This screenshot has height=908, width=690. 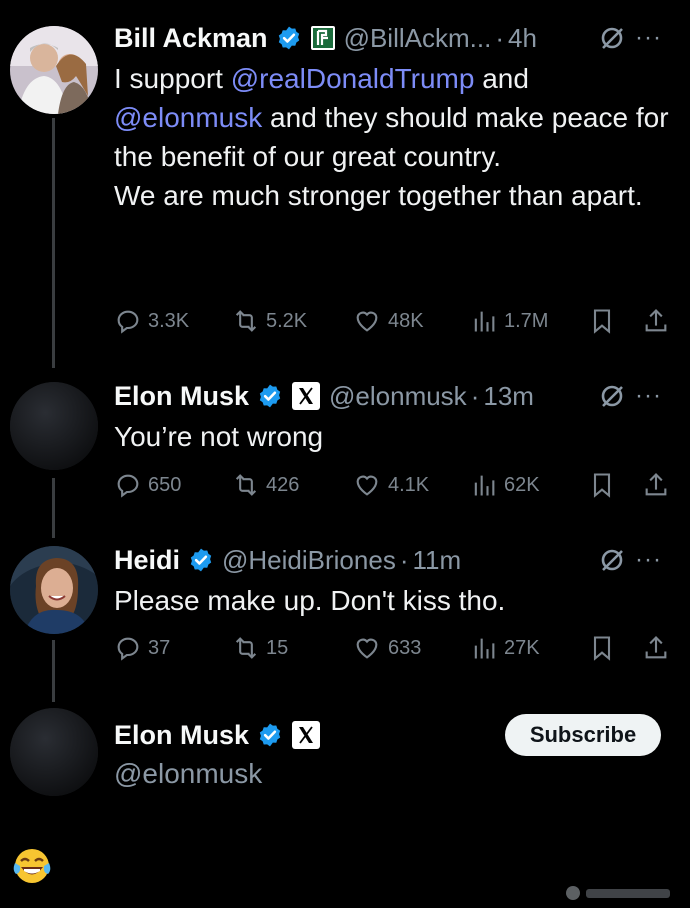 I want to click on tweet-header: Elon Musk @elonmusk · 13m ···, so click(x=395, y=396).